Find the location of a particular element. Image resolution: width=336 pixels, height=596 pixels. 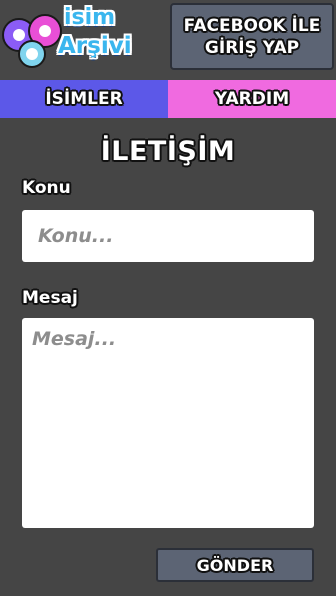

subject-label: Konu is located at coordinates (46, 188).